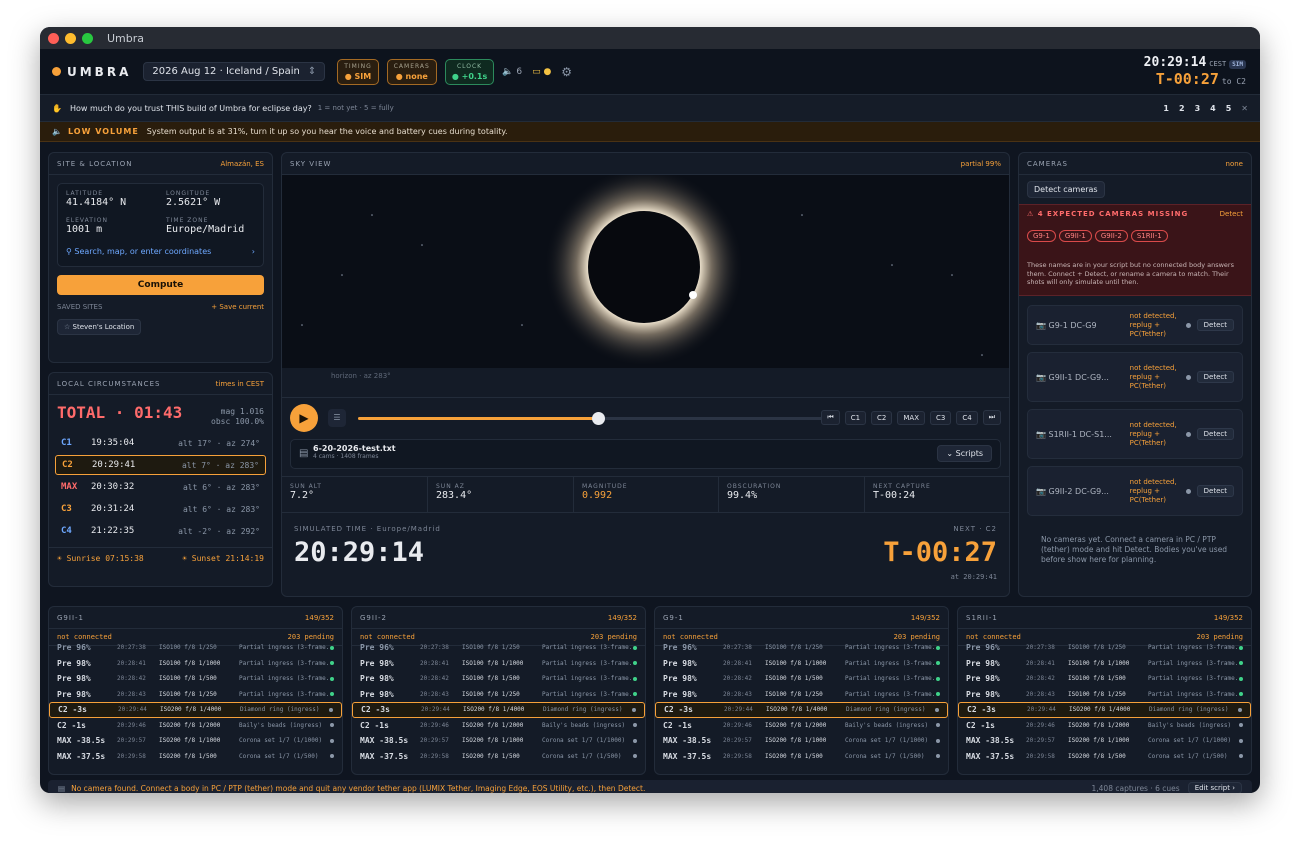 The image size is (1300, 845). Describe the element at coordinates (355, 108) in the screenshot. I see `trust-hint: 1 = not yet · 5 = fully` at that location.